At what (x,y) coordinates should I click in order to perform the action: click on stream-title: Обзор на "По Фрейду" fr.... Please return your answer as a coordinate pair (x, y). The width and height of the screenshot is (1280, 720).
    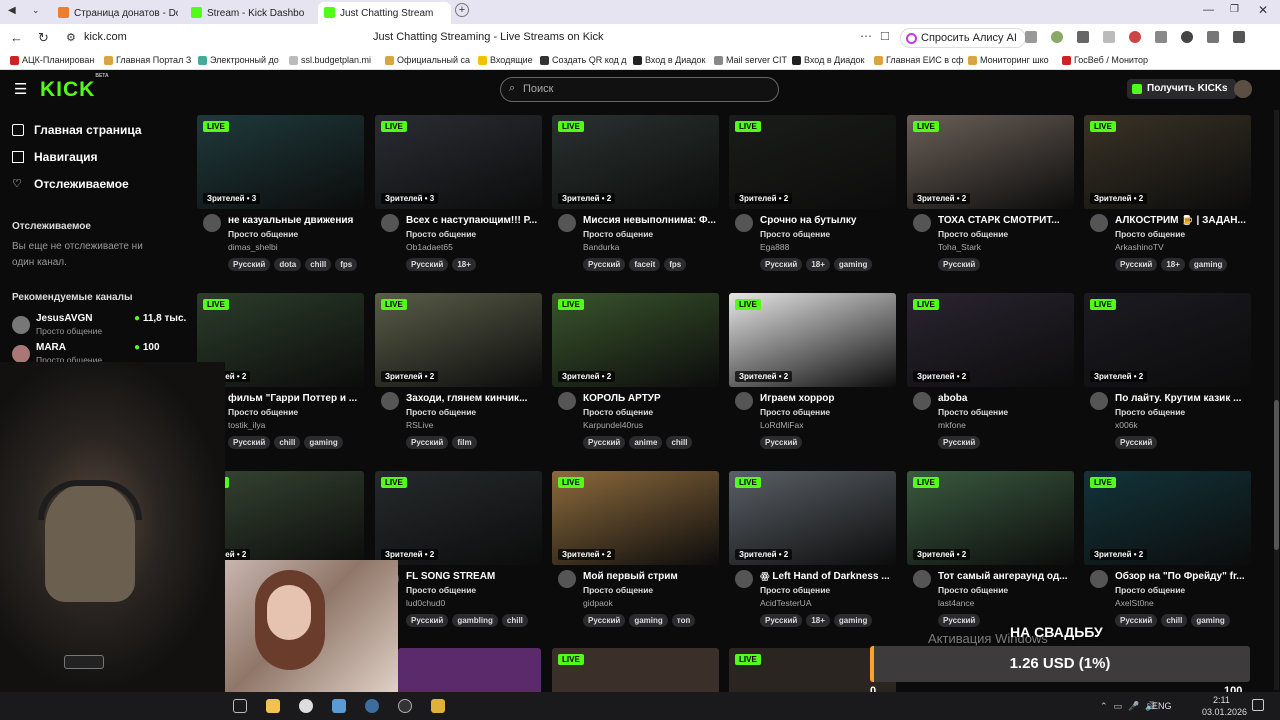
    Looking at the image, I should click on (1190, 576).